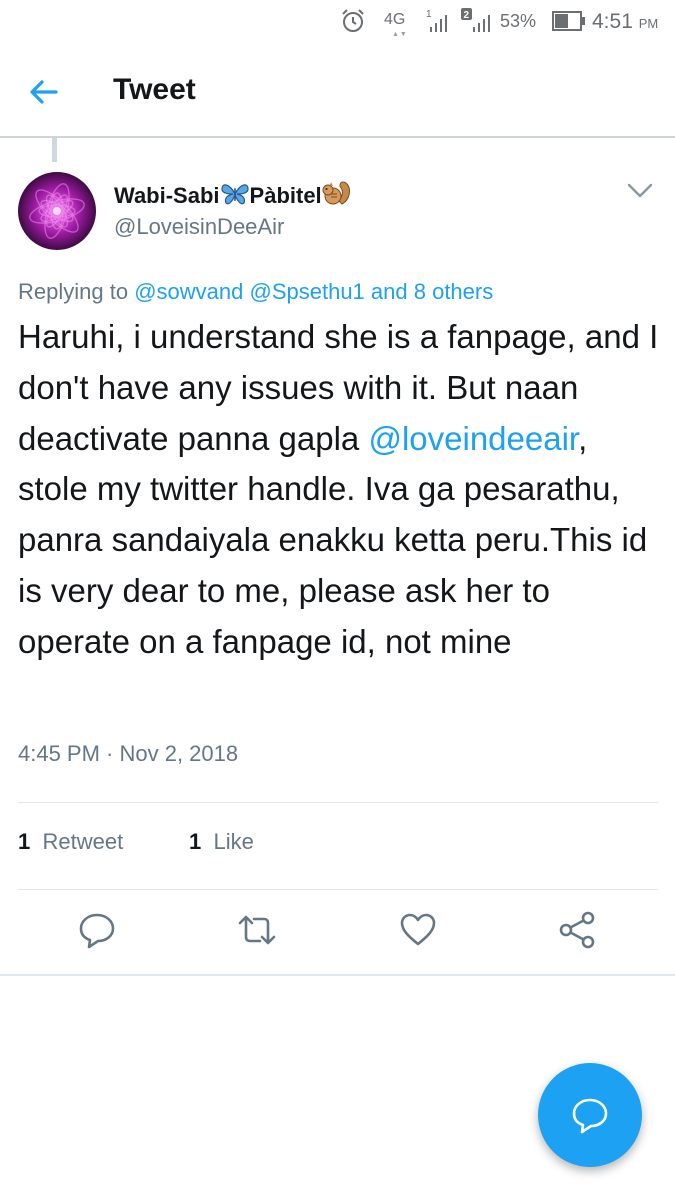  I want to click on thread-connector-line, so click(54, 150).